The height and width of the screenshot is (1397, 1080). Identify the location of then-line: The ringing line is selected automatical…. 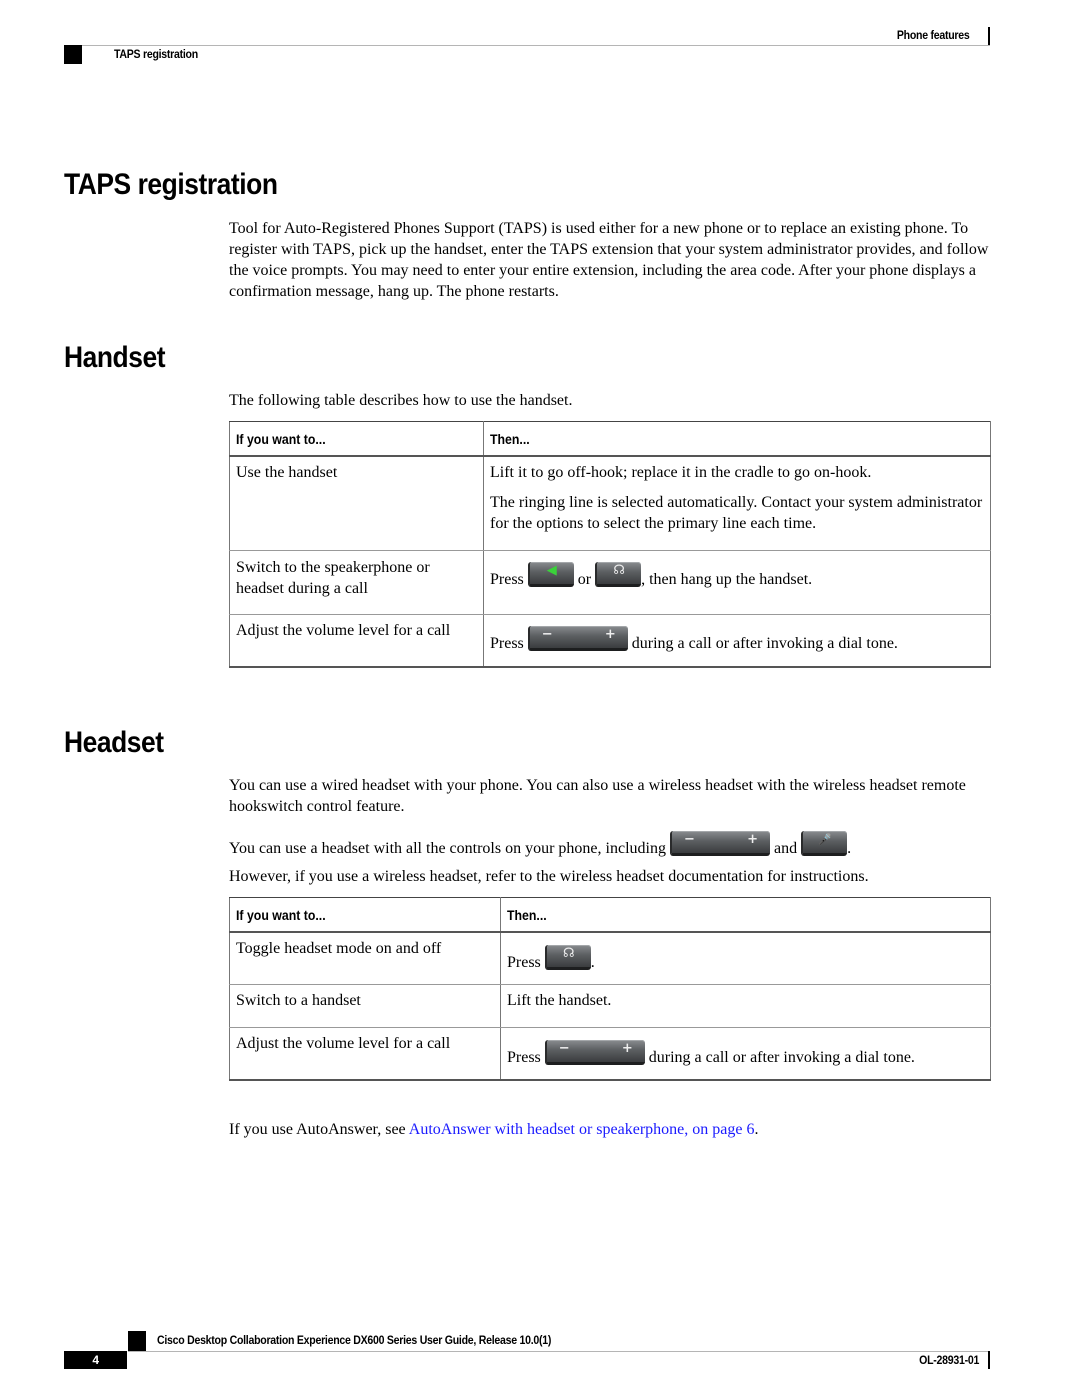
(736, 513).